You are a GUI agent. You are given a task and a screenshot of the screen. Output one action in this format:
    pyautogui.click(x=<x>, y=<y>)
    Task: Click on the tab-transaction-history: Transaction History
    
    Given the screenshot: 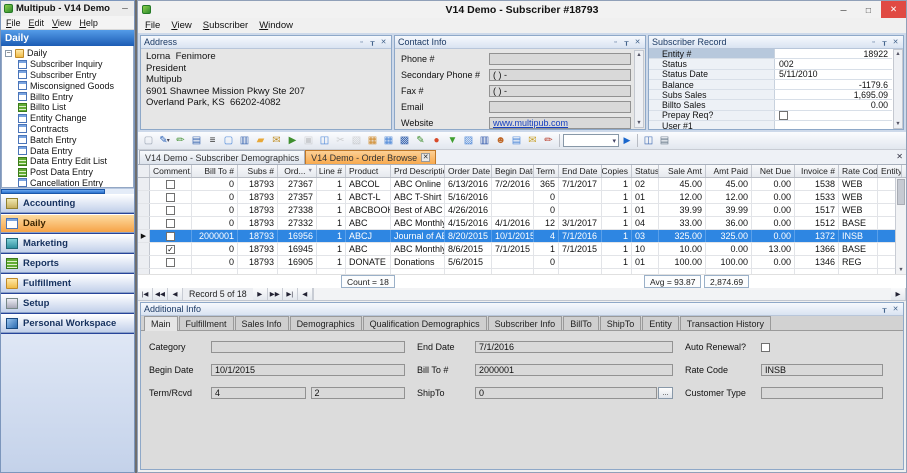 What is the action you would take?
    pyautogui.click(x=725, y=323)
    